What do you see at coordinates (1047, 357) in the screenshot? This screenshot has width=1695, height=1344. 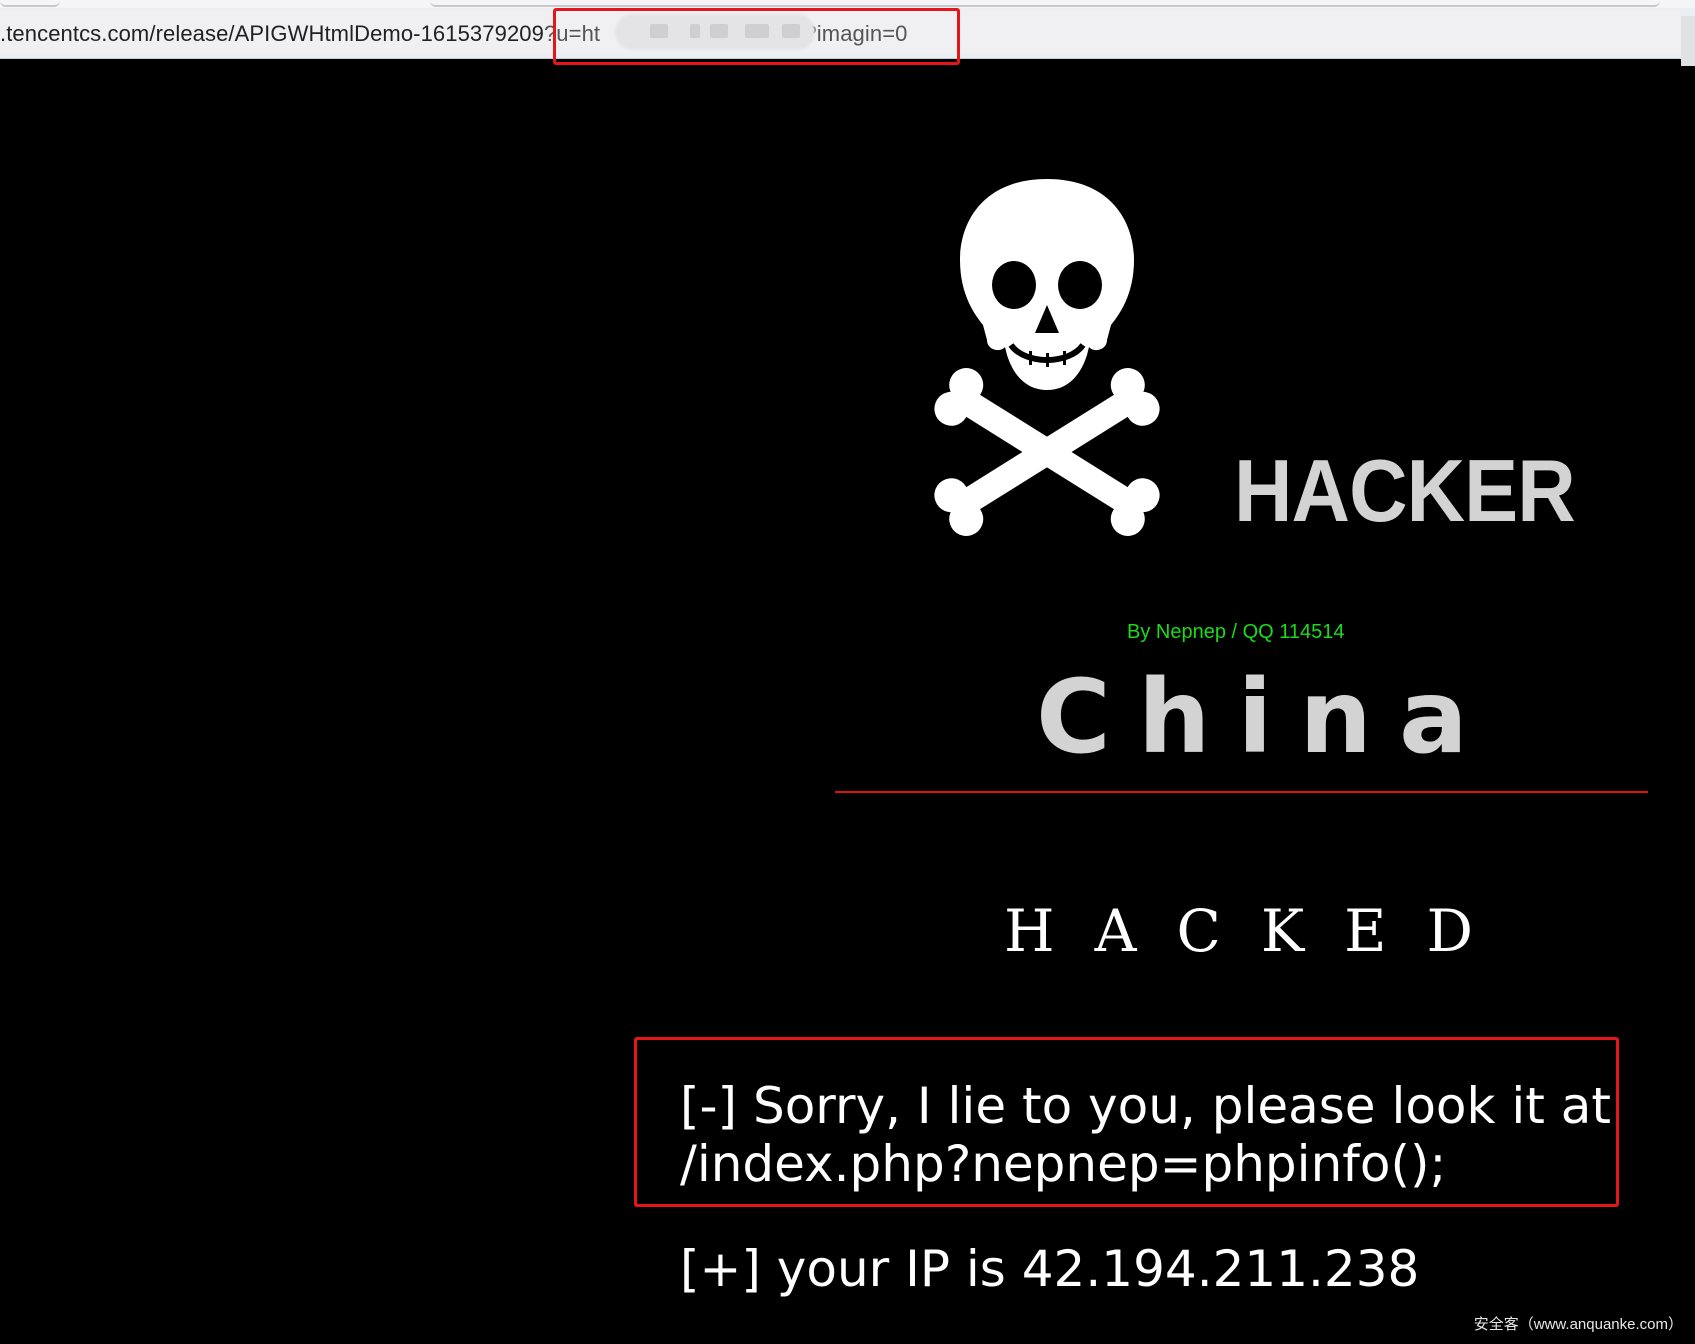 I see `skull-crossbones-icon` at bounding box center [1047, 357].